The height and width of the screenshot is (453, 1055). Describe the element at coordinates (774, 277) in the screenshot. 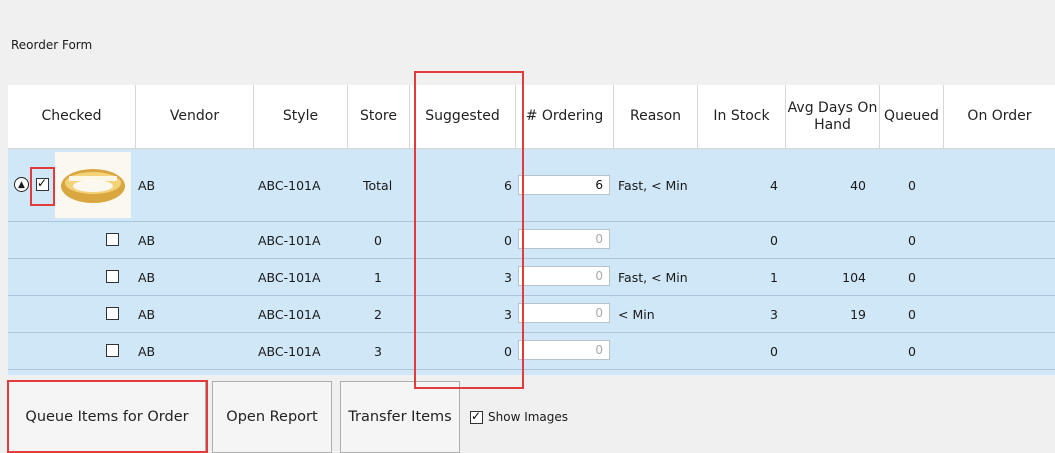

I see `in-stock-cell: 1` at that location.